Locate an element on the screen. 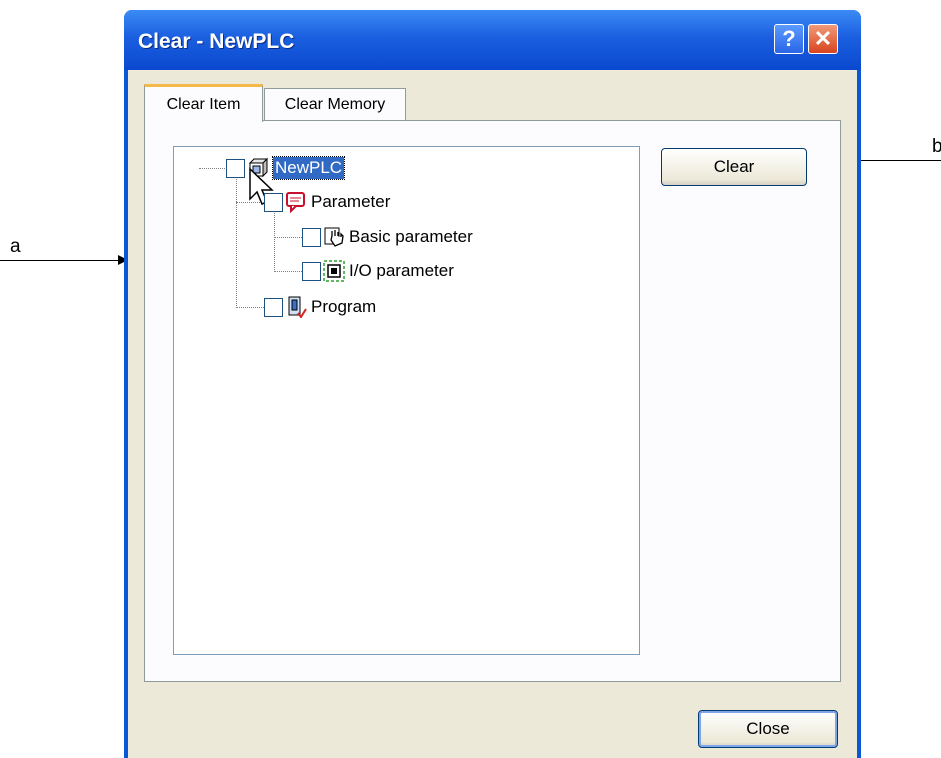 The height and width of the screenshot is (758, 941). close-icon: ✕ is located at coordinates (823, 38).